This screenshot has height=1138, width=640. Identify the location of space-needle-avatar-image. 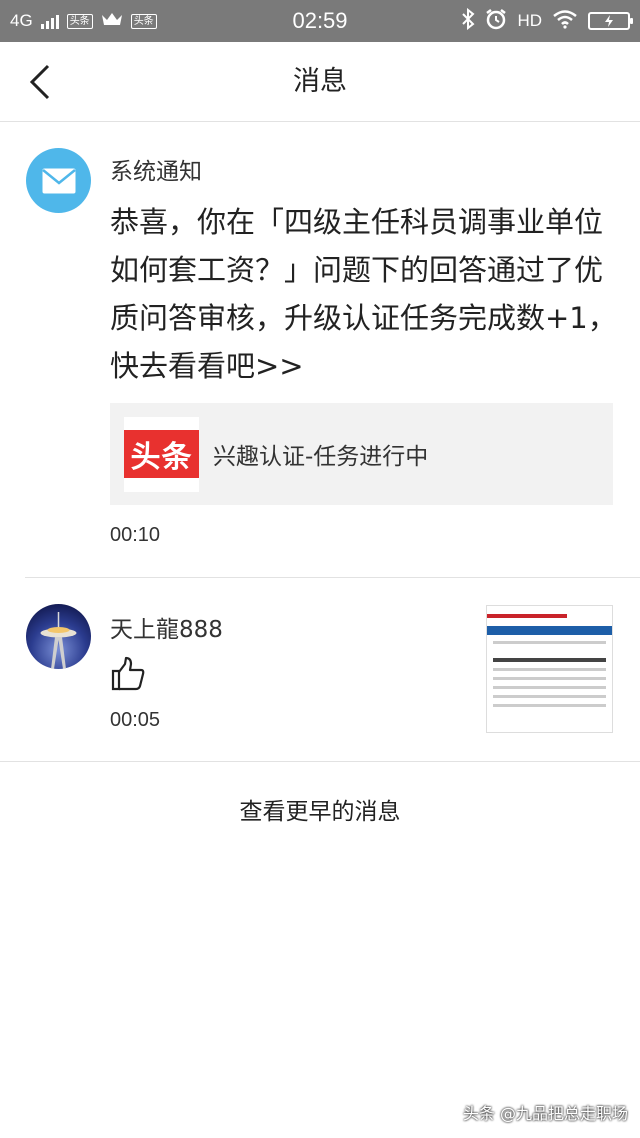
(58, 636).